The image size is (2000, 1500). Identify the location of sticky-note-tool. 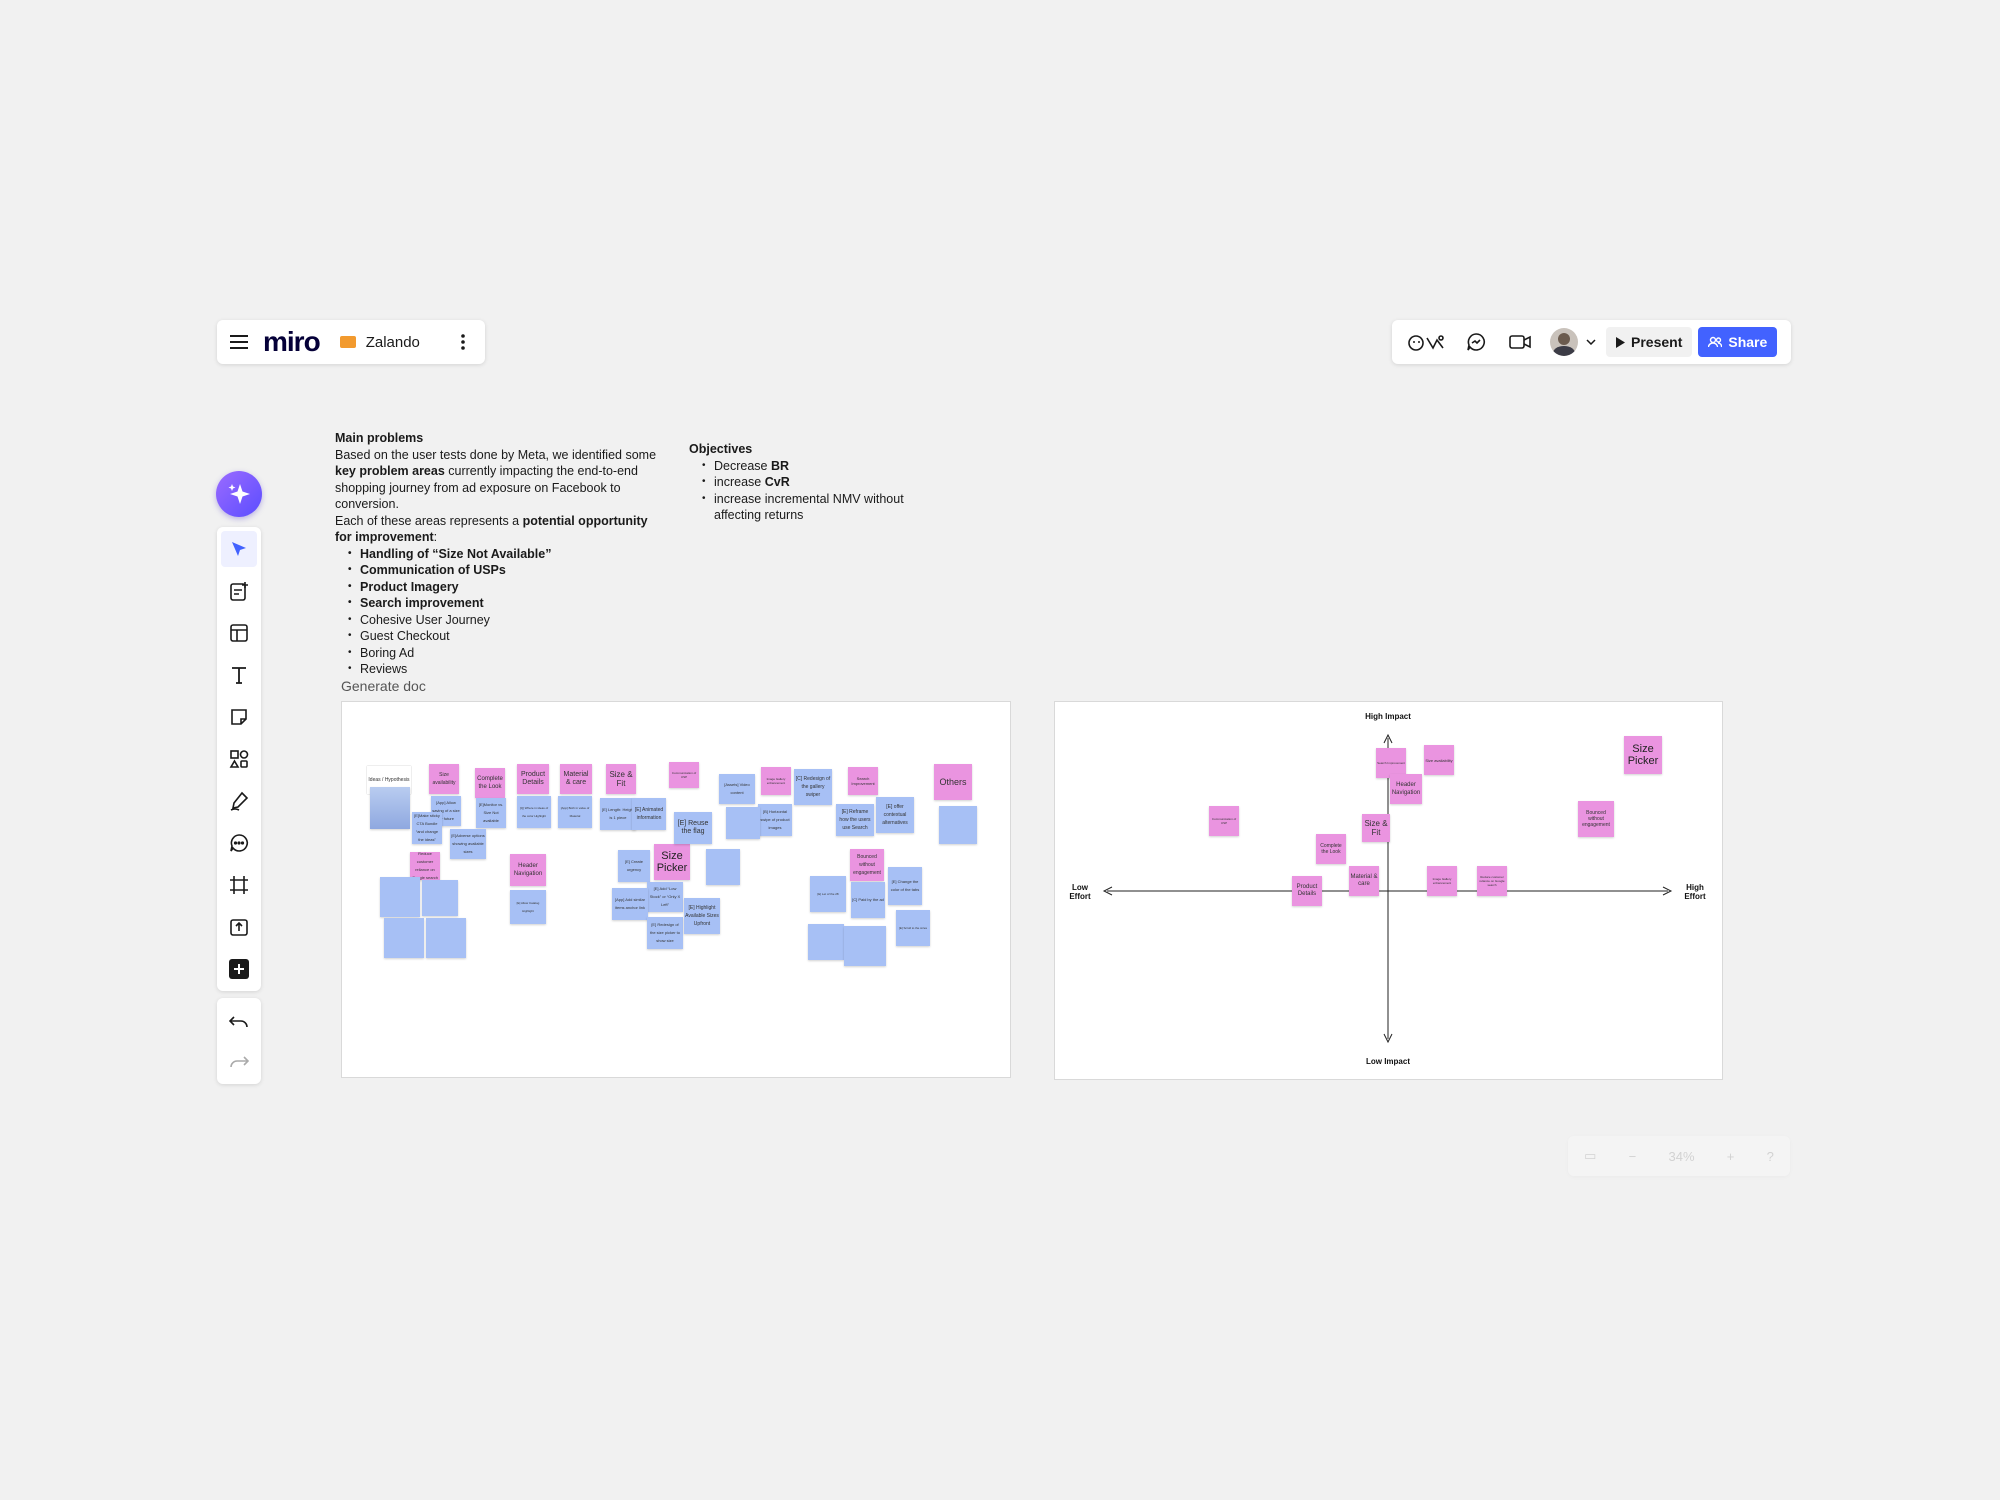
(239, 717).